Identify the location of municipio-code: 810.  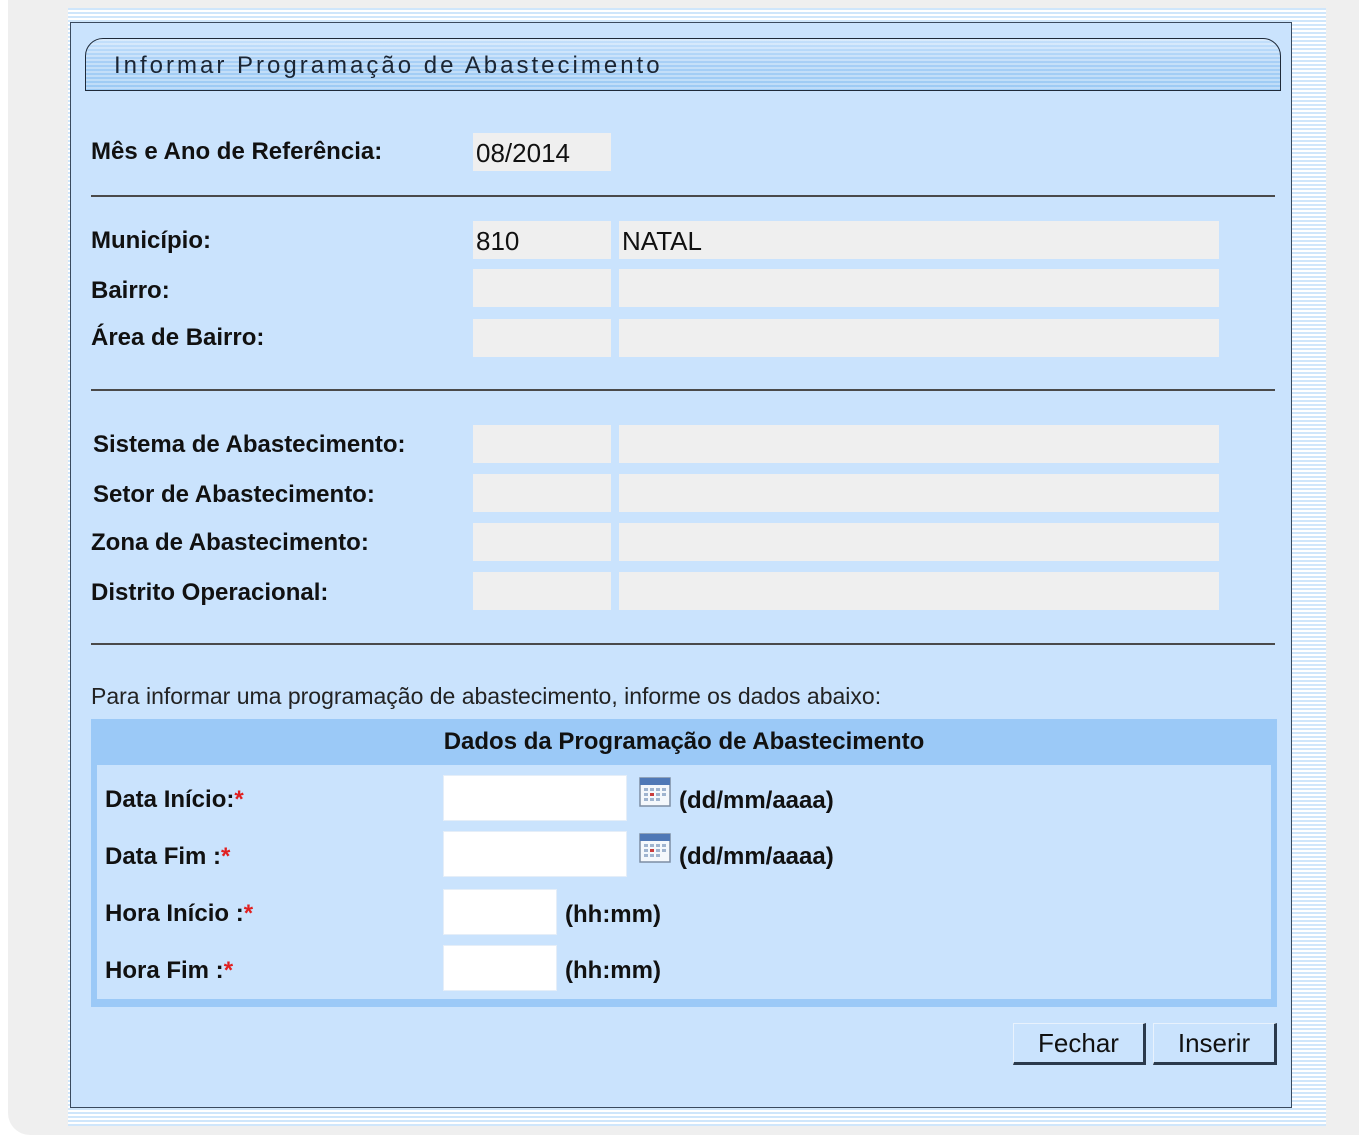
(542, 240).